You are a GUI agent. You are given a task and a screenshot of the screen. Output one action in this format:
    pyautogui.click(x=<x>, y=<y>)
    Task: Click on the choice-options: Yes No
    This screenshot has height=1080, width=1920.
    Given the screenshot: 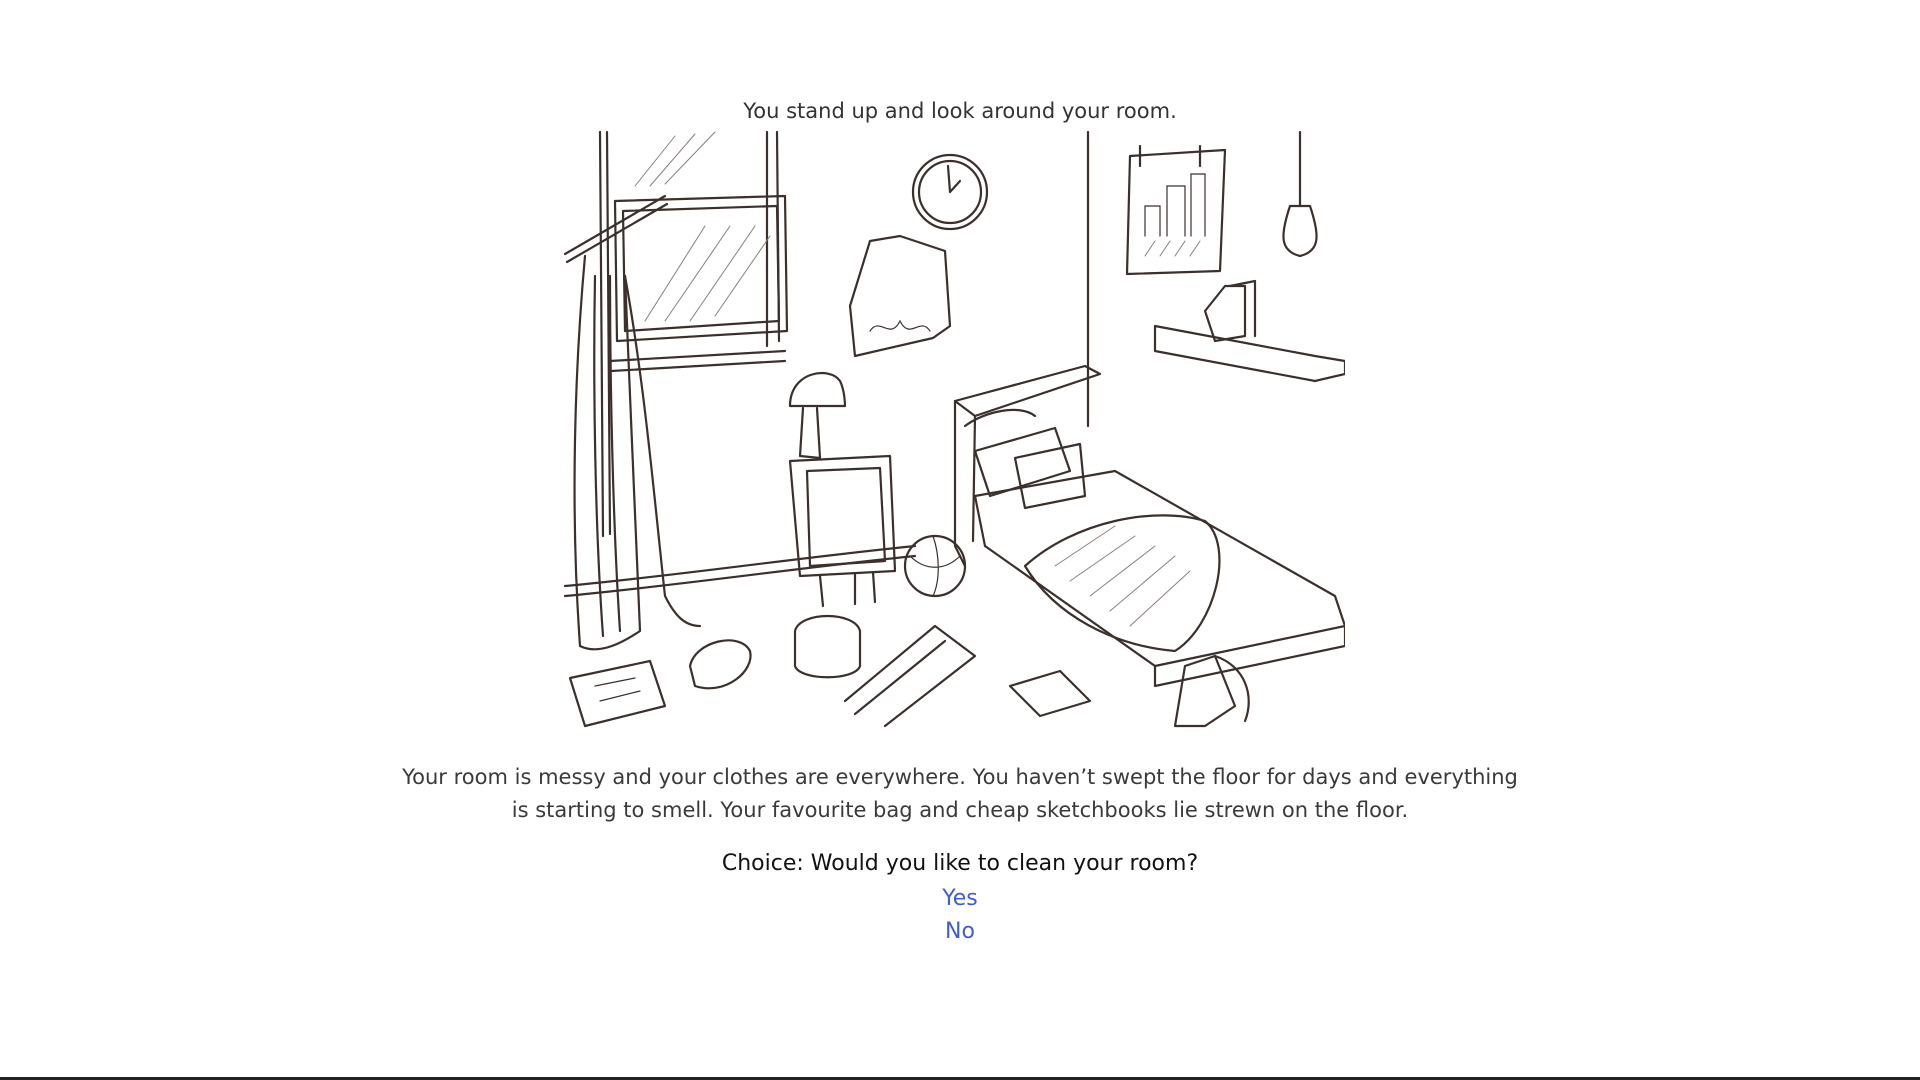 What is the action you would take?
    pyautogui.click(x=960, y=915)
    